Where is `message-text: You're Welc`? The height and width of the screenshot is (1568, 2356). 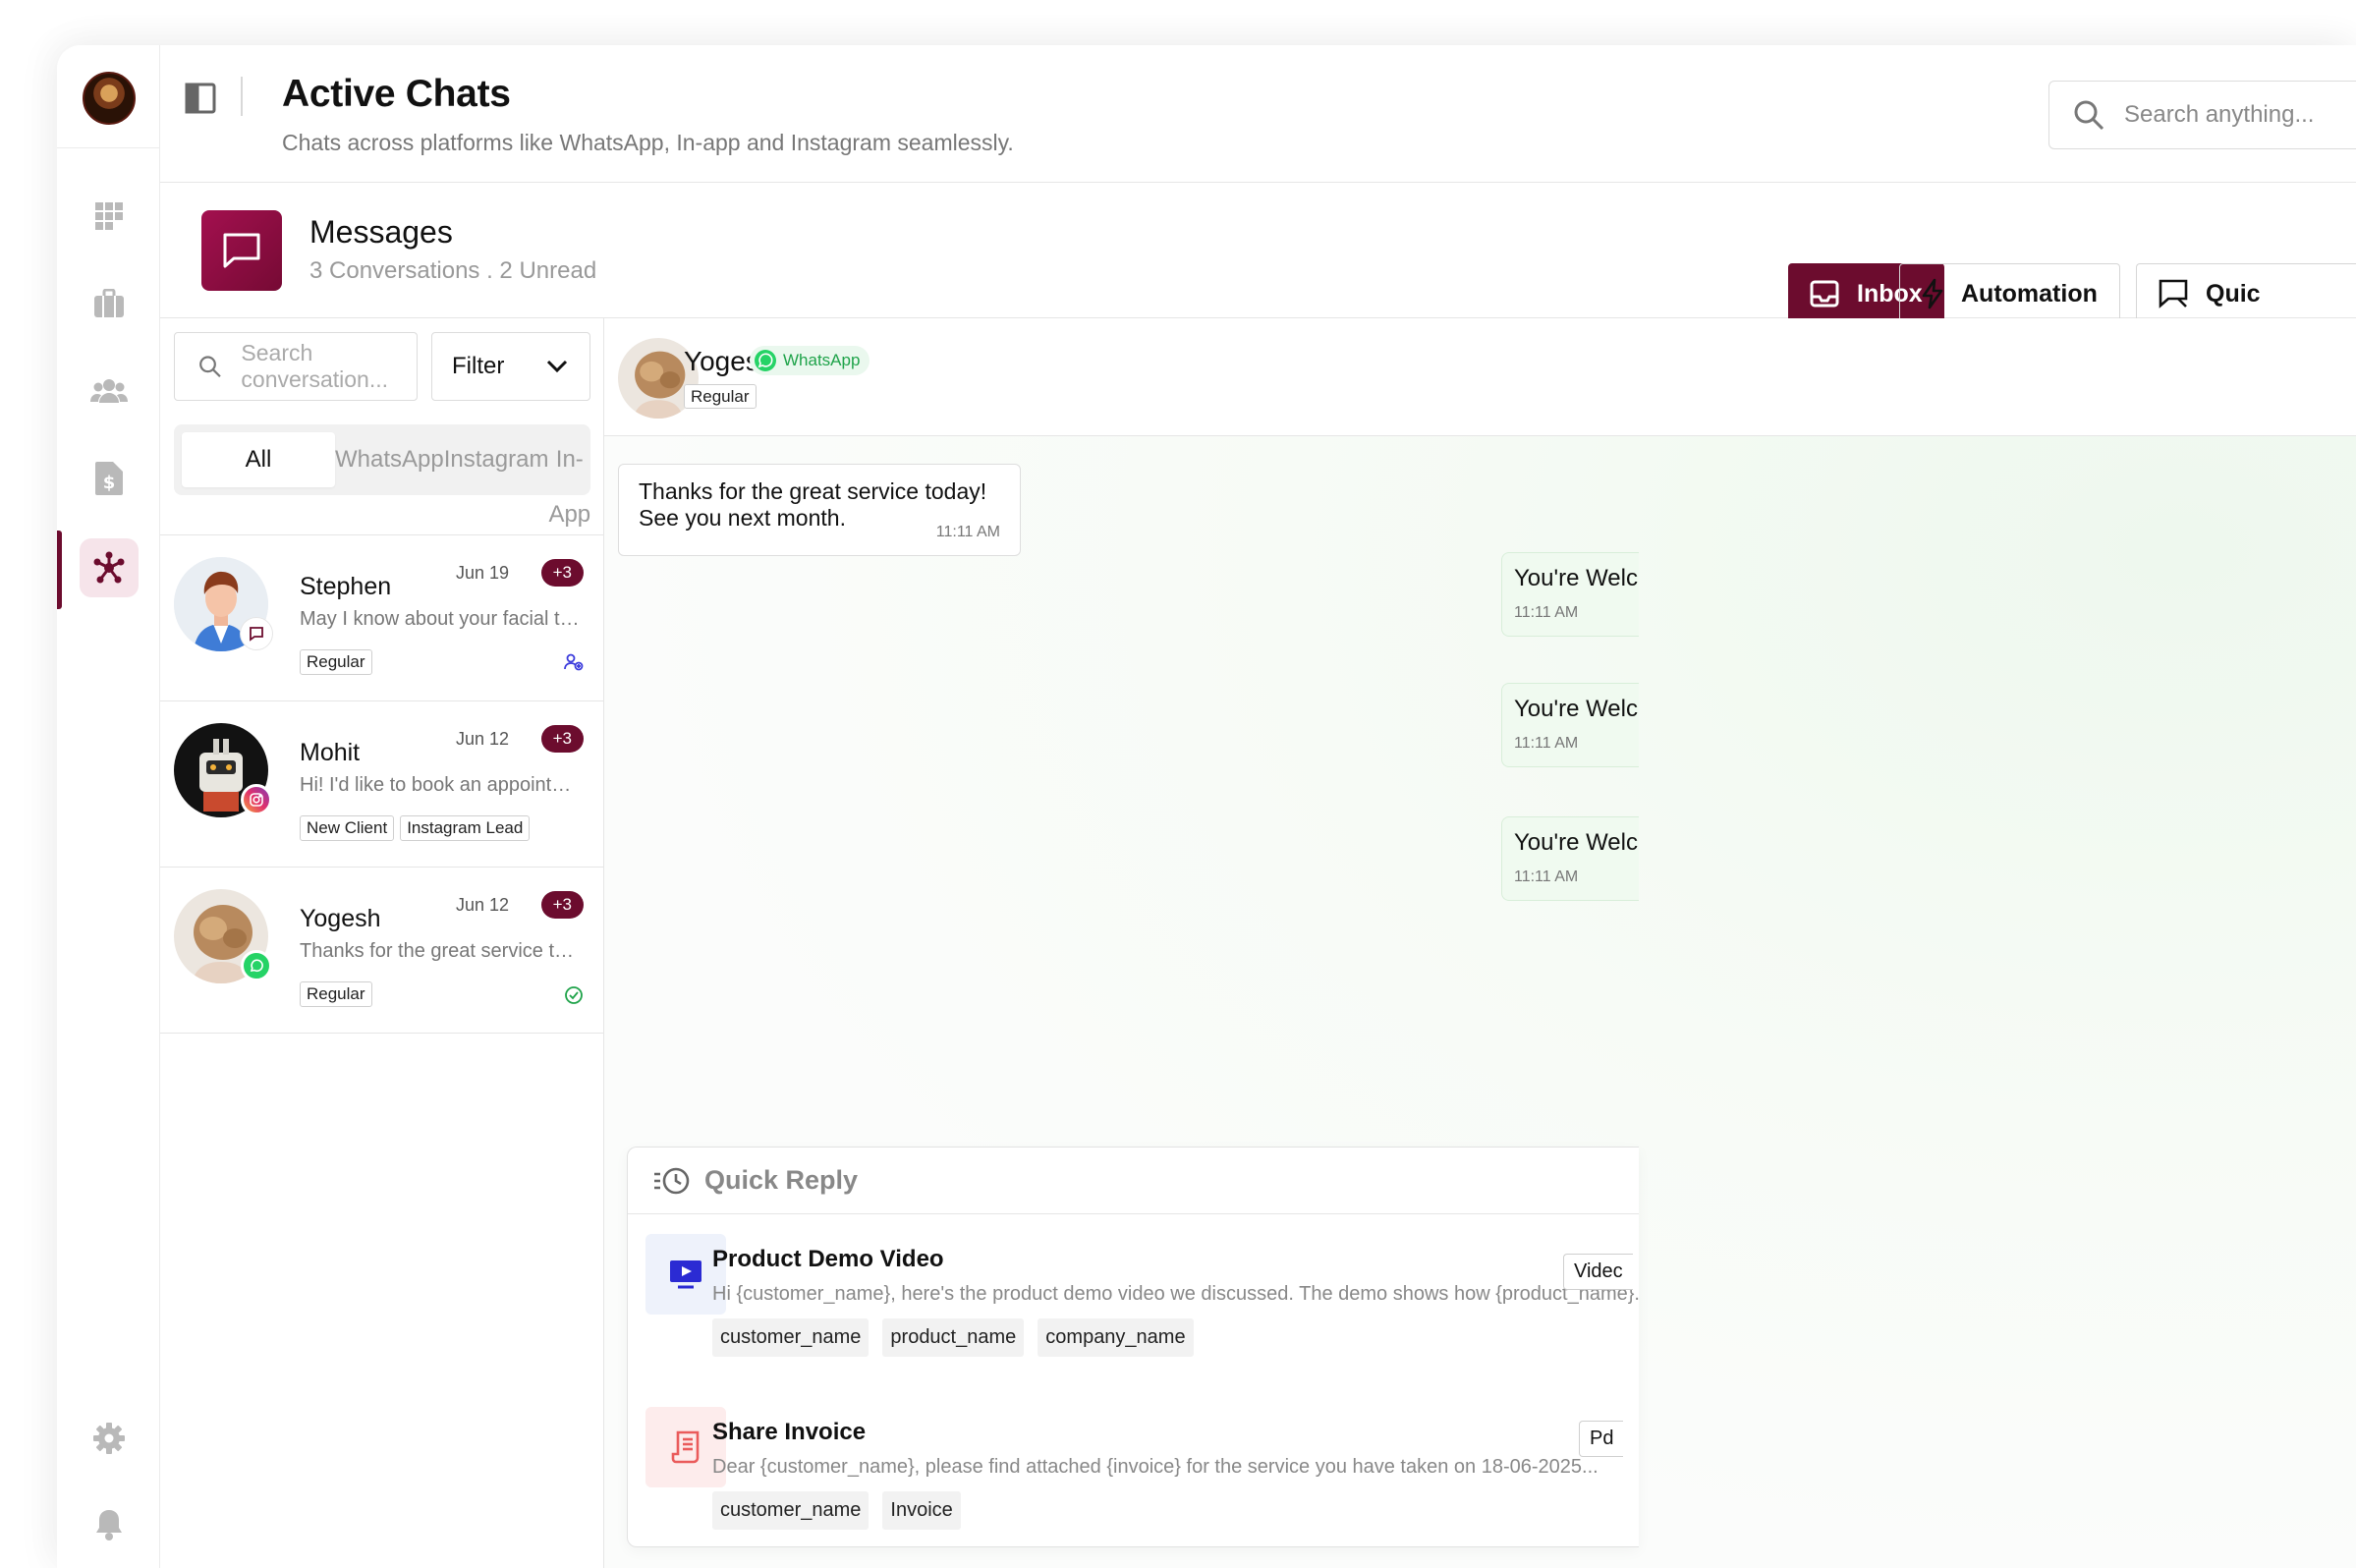 message-text: You're Welc is located at coordinates (1576, 578).